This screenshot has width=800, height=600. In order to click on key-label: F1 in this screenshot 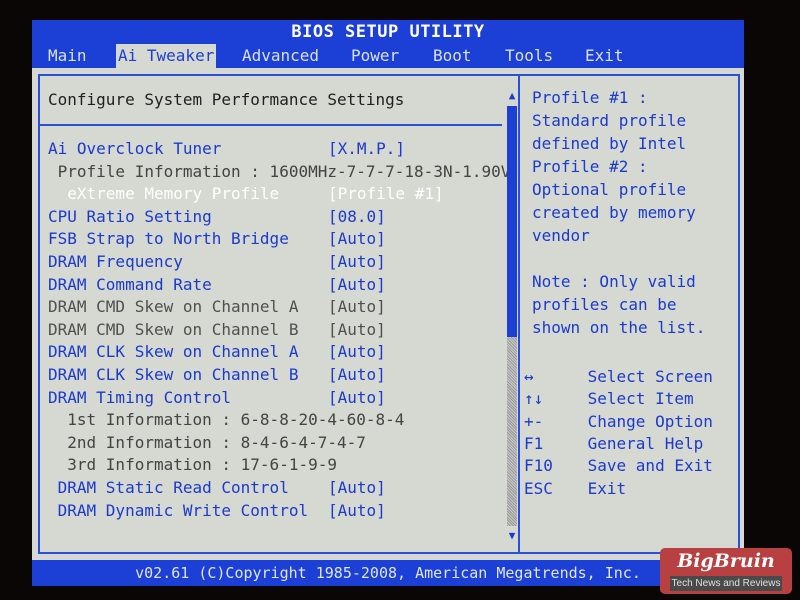, I will do `click(534, 443)`.